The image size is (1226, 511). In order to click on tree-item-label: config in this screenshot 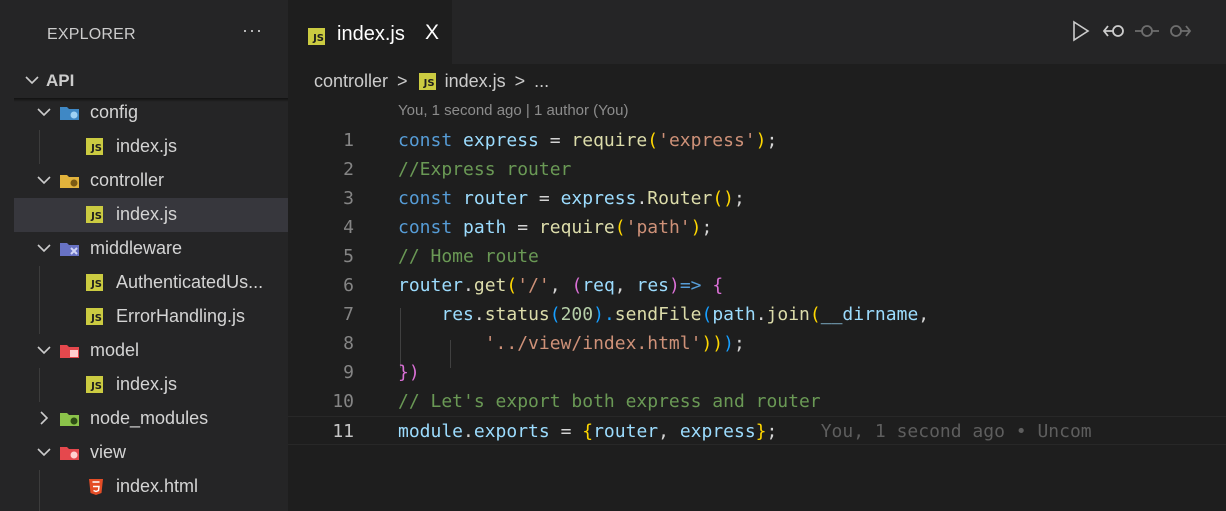, I will do `click(114, 112)`.